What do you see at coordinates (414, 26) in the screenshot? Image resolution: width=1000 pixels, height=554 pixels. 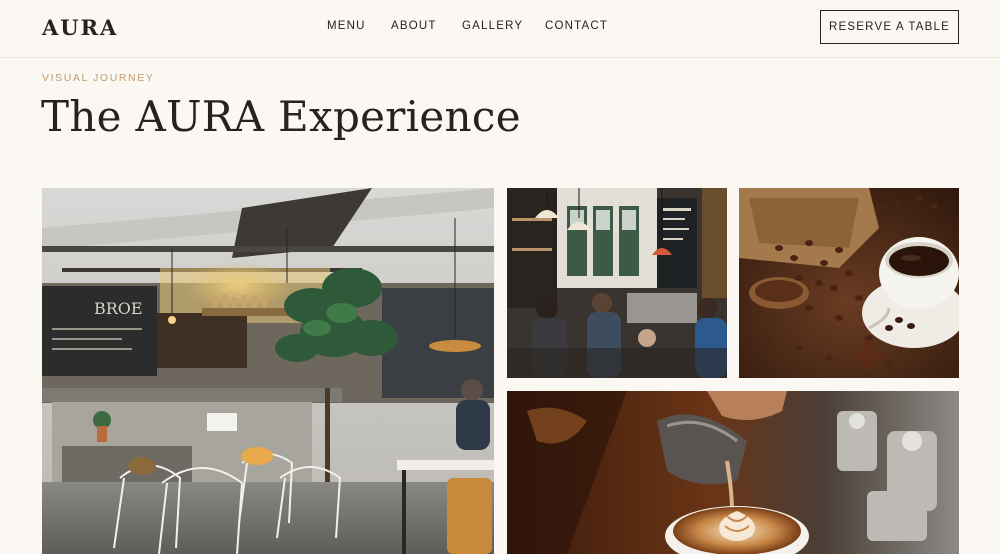 I see `nav-link-about: ABOUT` at bounding box center [414, 26].